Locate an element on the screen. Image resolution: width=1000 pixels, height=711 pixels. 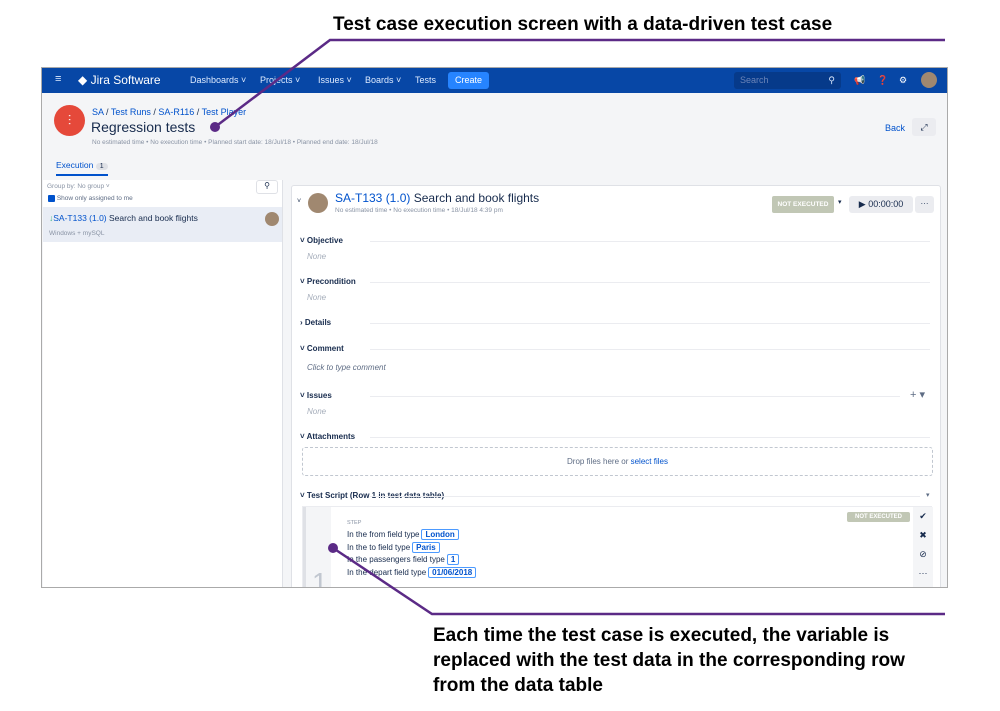
arrow-top is located at coordinates (579, 83).